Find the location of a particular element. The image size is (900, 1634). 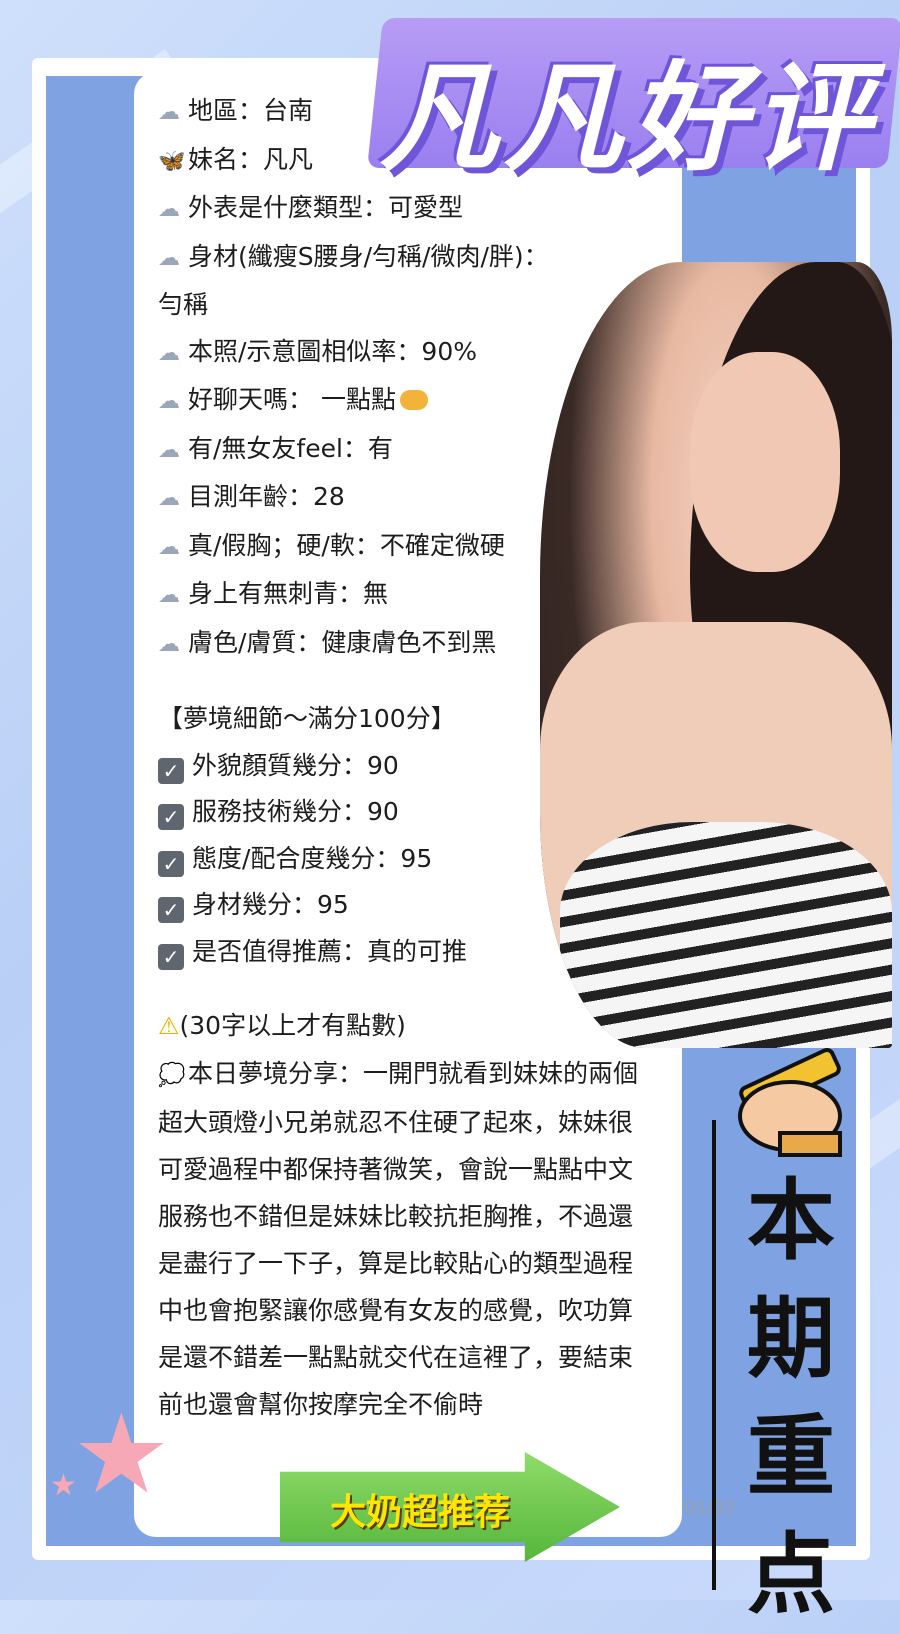

badge-label: 大奶超推荐 is located at coordinates (420, 1512).